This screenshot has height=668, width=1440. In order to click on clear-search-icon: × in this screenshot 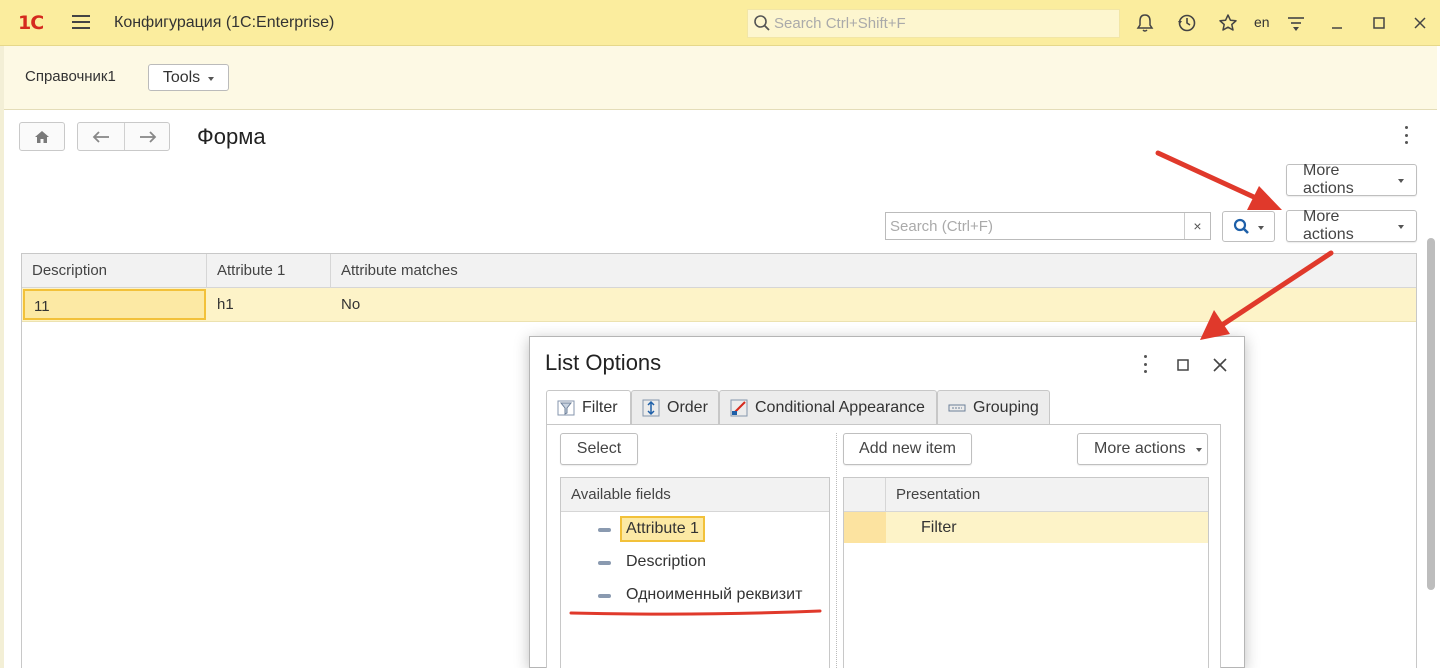, I will do `click(1197, 226)`.